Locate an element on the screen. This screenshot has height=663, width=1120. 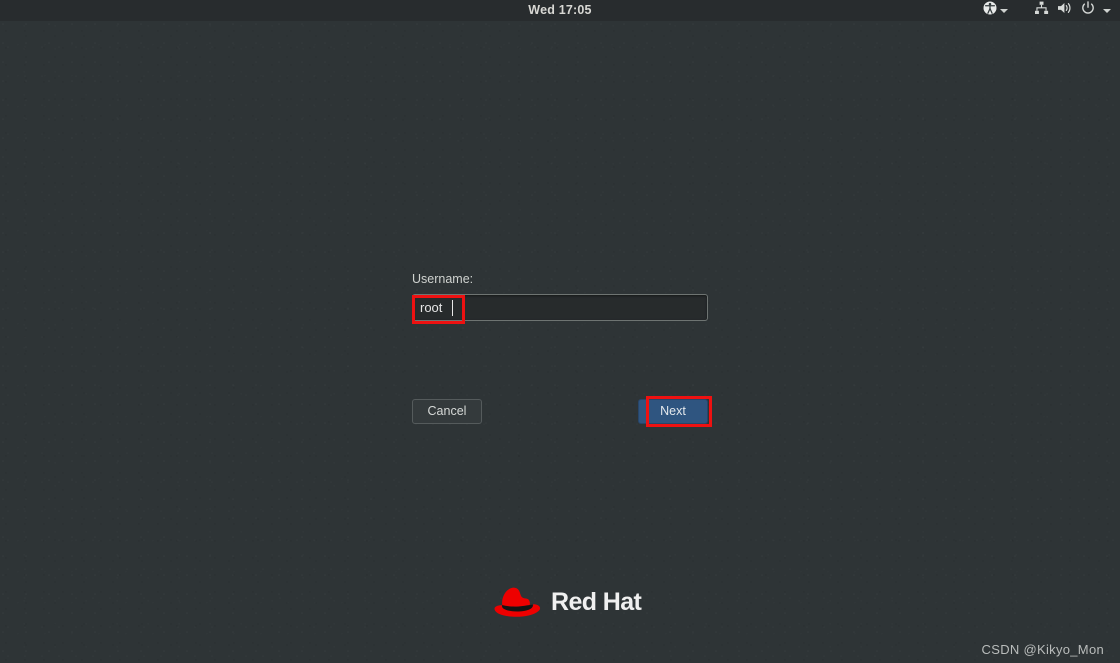
cancel-button: Cancel is located at coordinates (447, 411).